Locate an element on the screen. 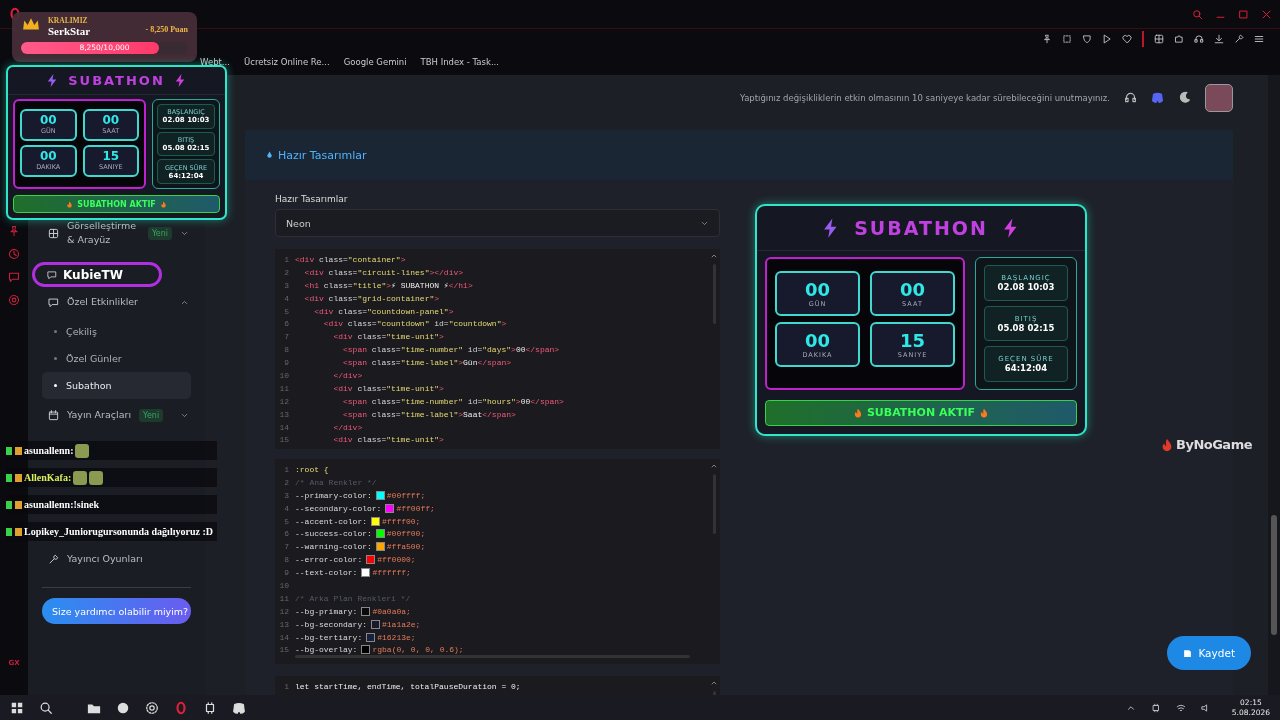 The image size is (1280, 720). leader-points: - 8,250 Puan is located at coordinates (166, 29).